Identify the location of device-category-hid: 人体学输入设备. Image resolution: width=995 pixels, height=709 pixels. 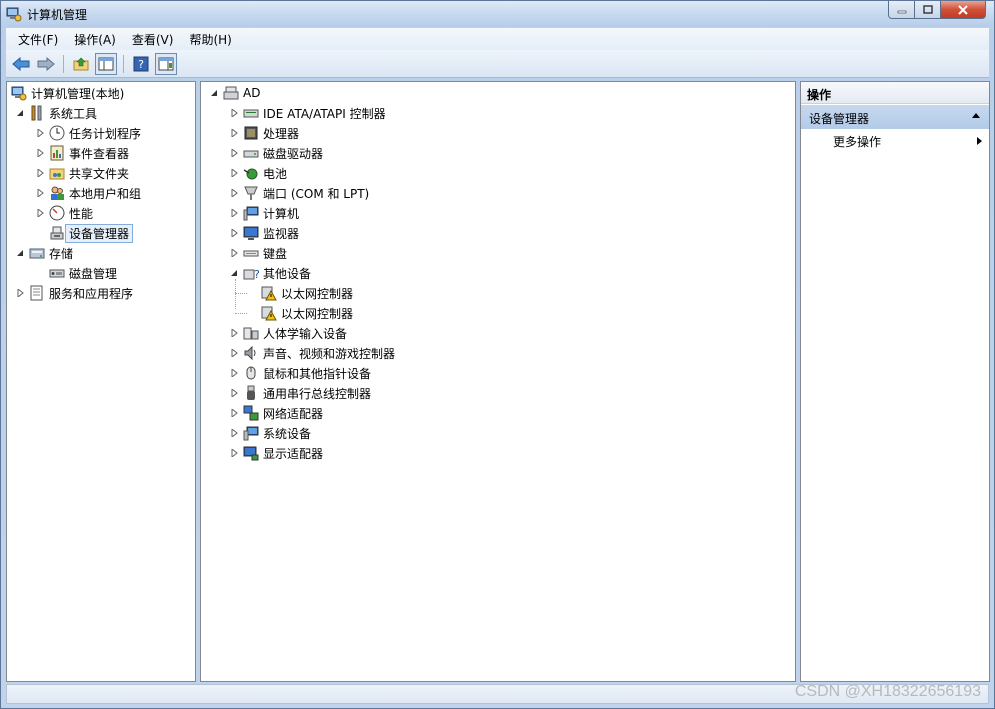
(288, 333).